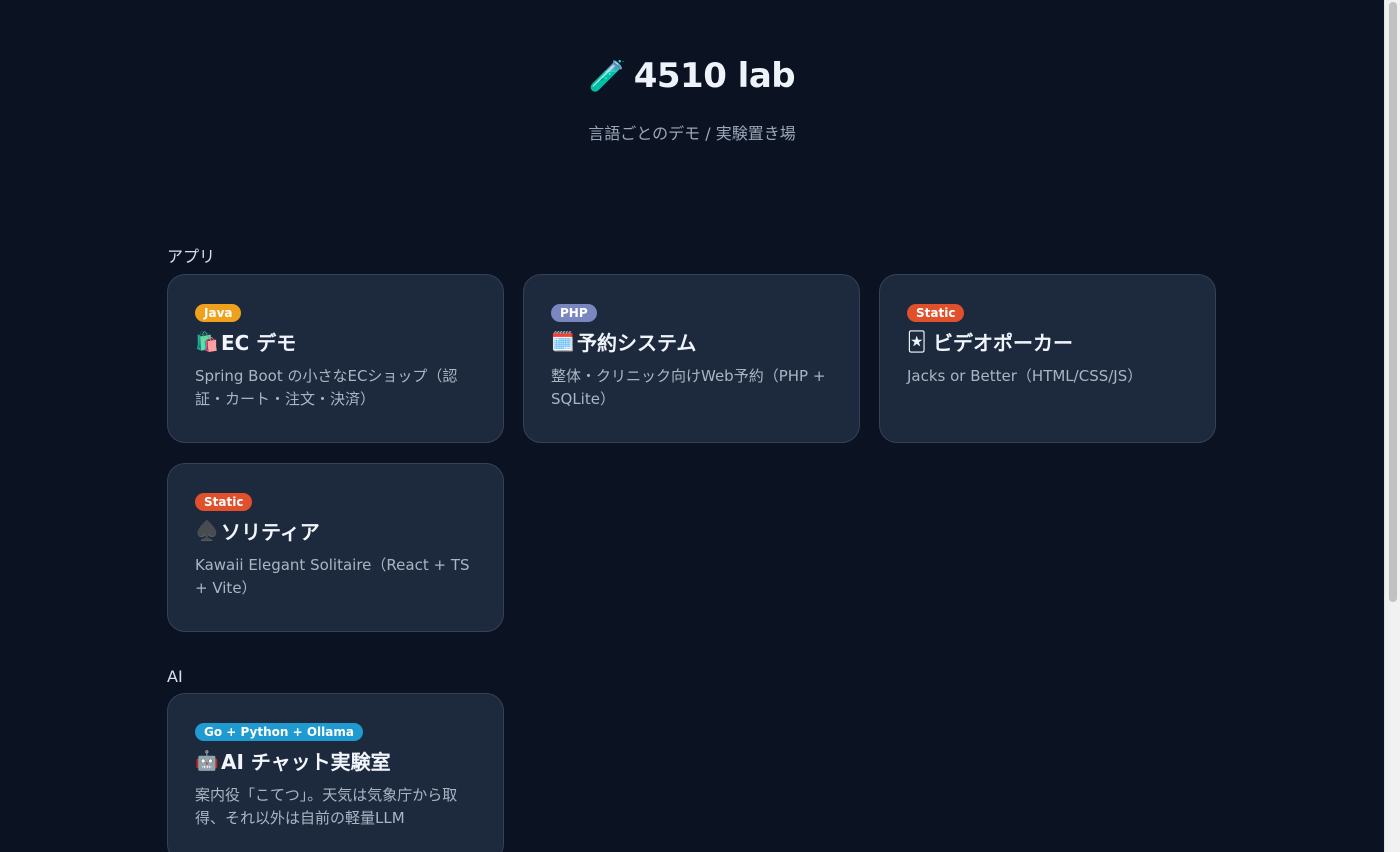 The height and width of the screenshot is (852, 1400). I want to click on card-description: Jacks or Better（HTML/CSS/JS）, so click(1025, 376).